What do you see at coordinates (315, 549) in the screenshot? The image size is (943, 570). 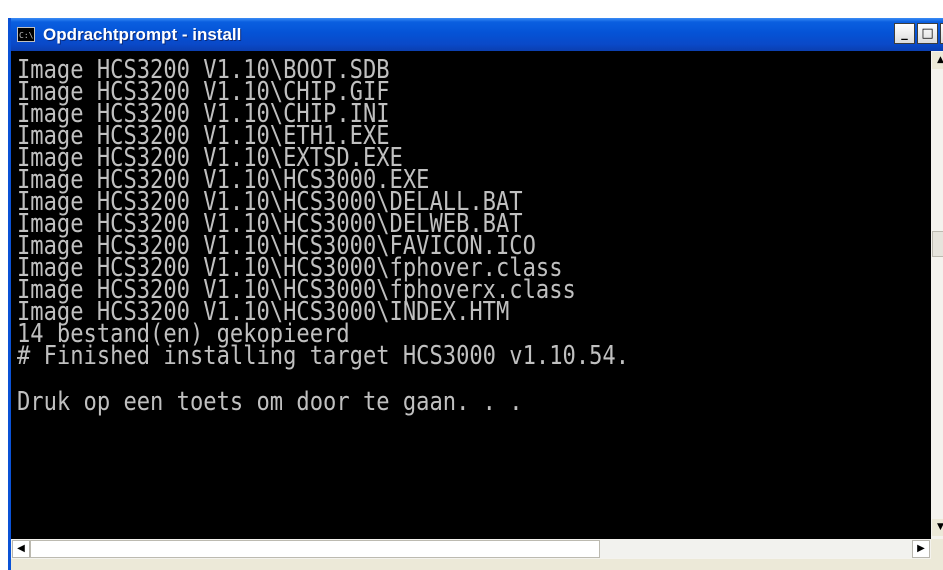 I see `horizontal-scroll-thumb` at bounding box center [315, 549].